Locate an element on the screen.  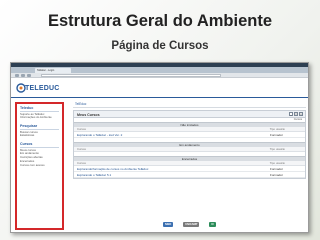
browser-toolbar is located at coordinates (159, 75).